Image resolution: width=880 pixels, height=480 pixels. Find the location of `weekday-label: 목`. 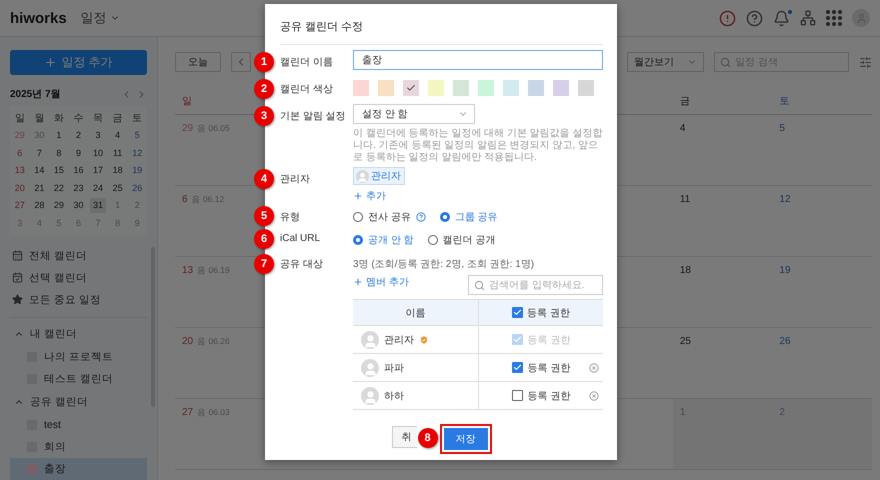

weekday-label: 목 is located at coordinates (98, 119).